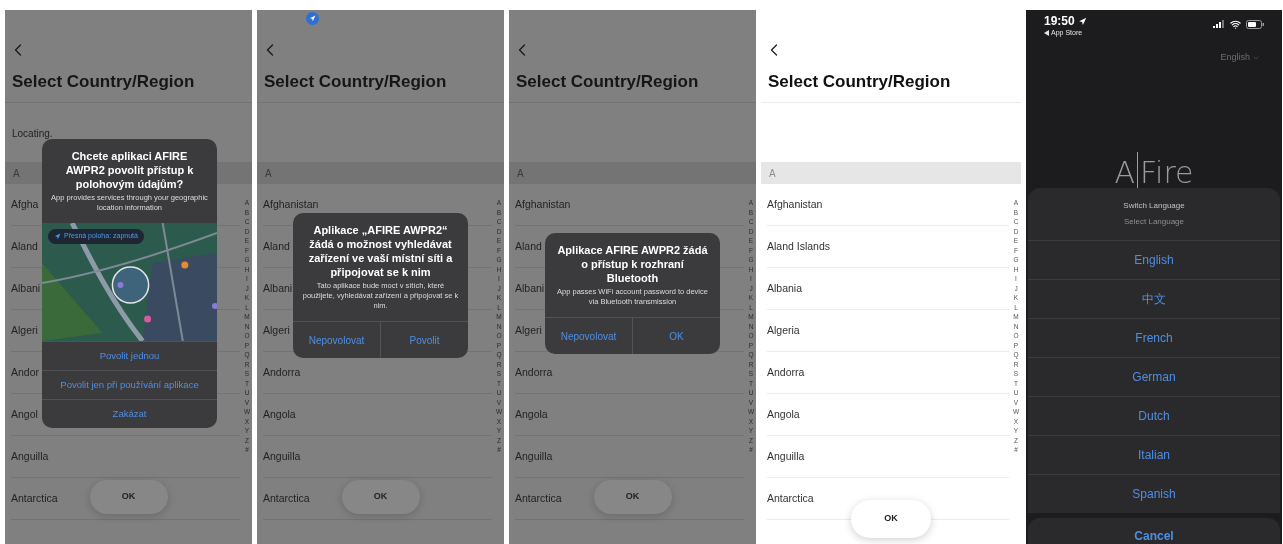  What do you see at coordinates (1154, 376) in the screenshot?
I see `language-option: German` at bounding box center [1154, 376].